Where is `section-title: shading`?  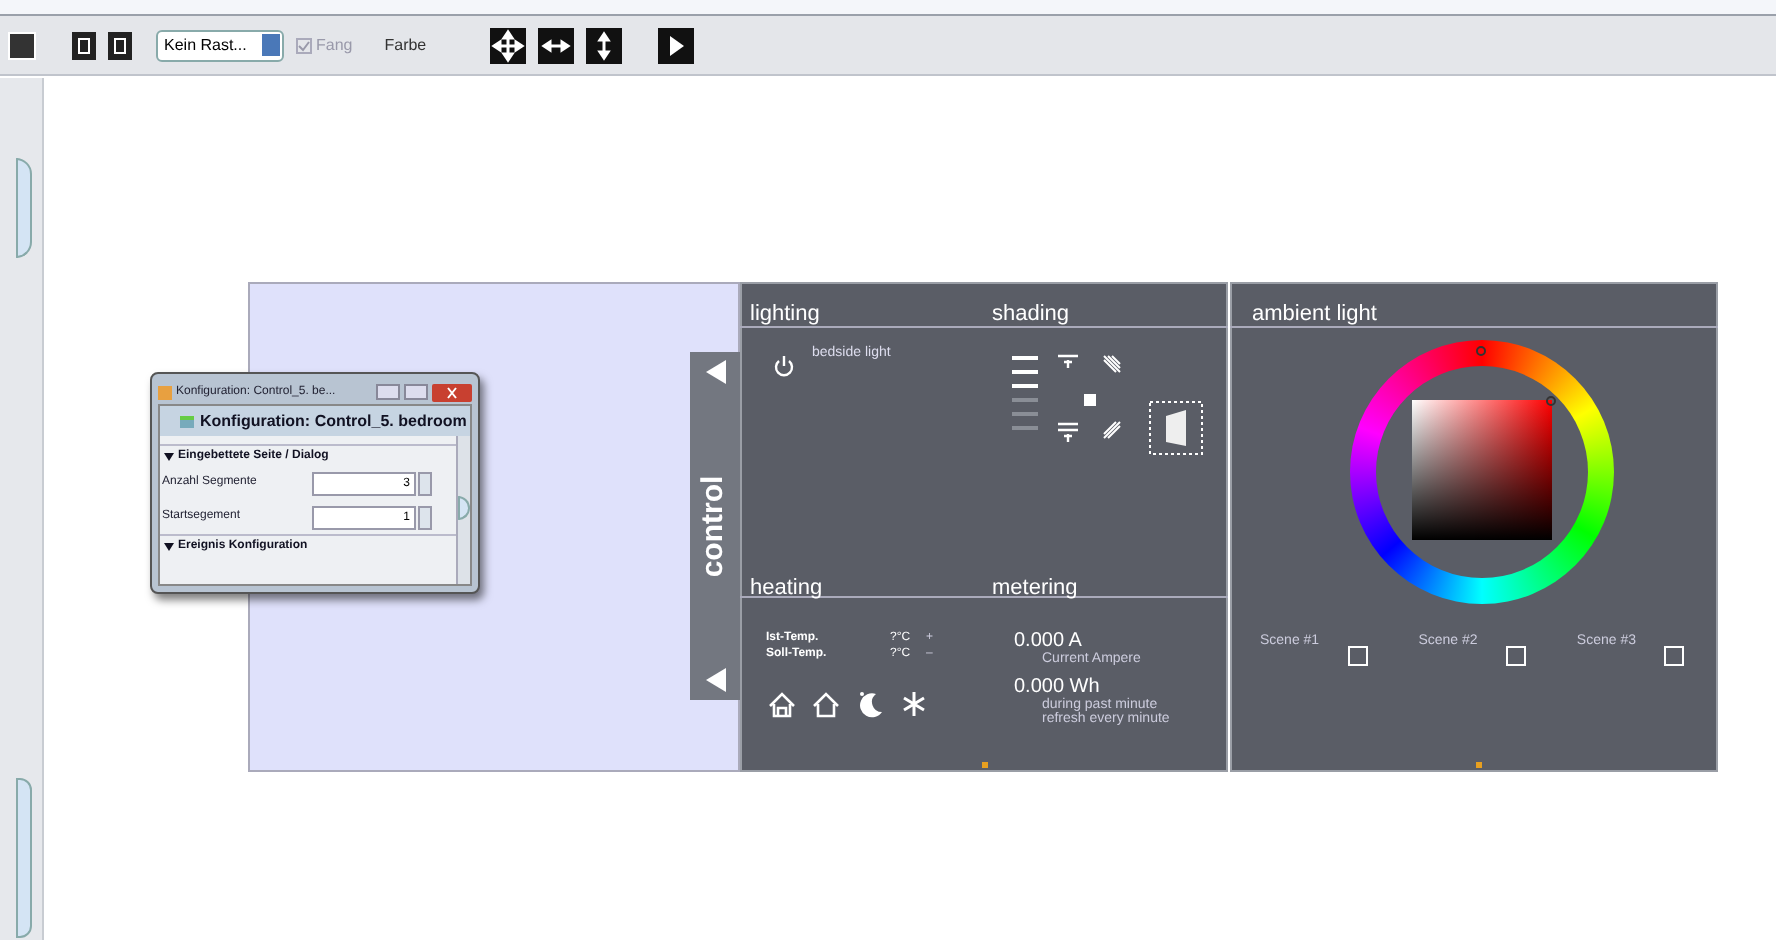 section-title: shading is located at coordinates (1031, 315).